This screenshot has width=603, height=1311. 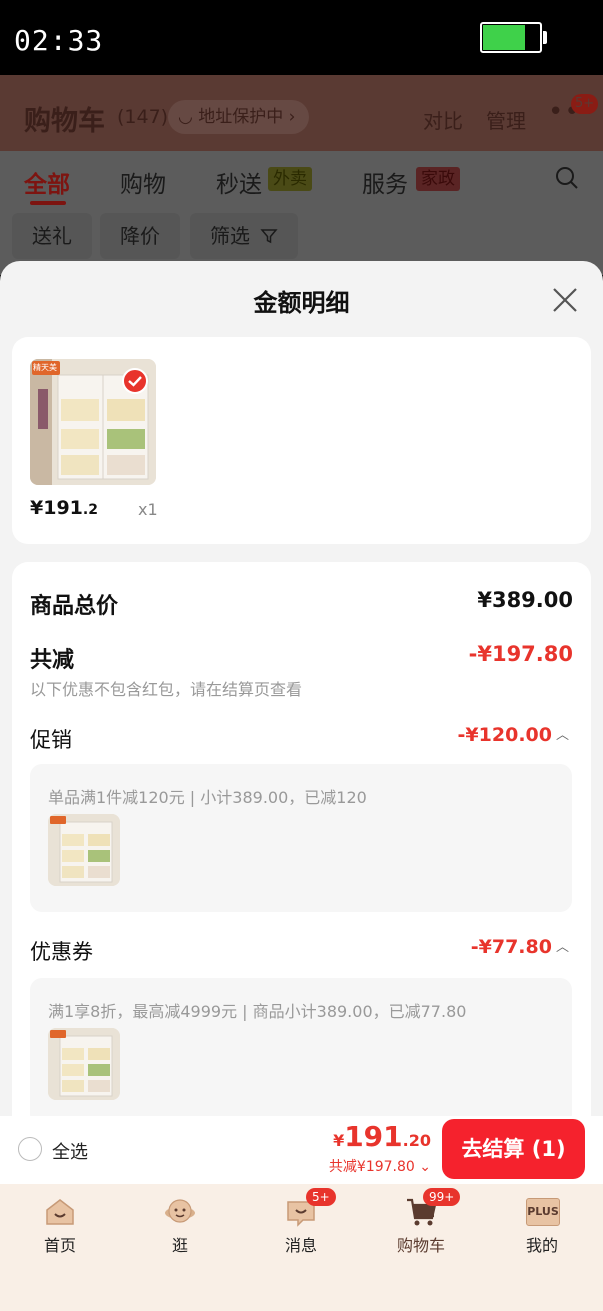 What do you see at coordinates (513, 1149) in the screenshot?
I see `checkout-button: 去结算 (1)` at bounding box center [513, 1149].